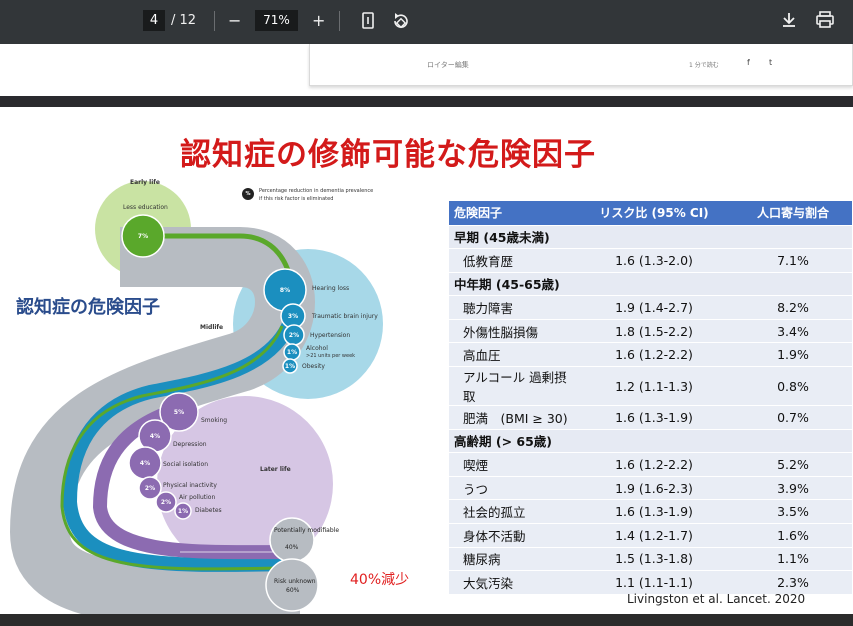 Image resolution: width=853 pixels, height=626 pixels. What do you see at coordinates (293, 590) in the screenshot?
I see `unknown-pct: 60%` at bounding box center [293, 590].